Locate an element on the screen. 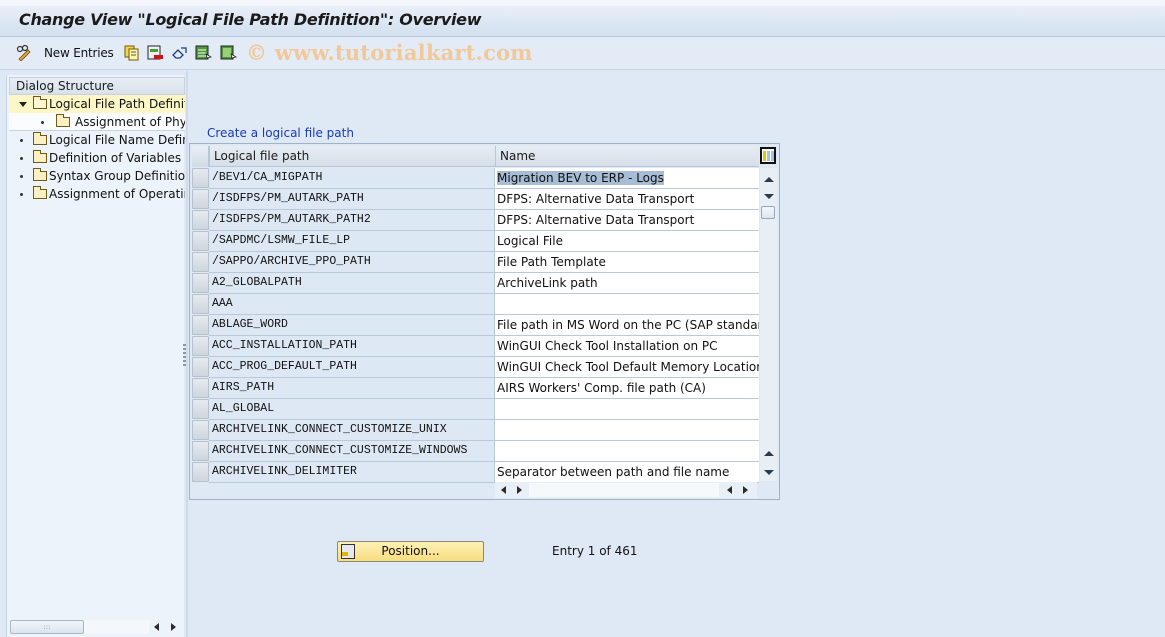  tree-item-definition-of-variables: Definition of Variables is located at coordinates (97, 158).